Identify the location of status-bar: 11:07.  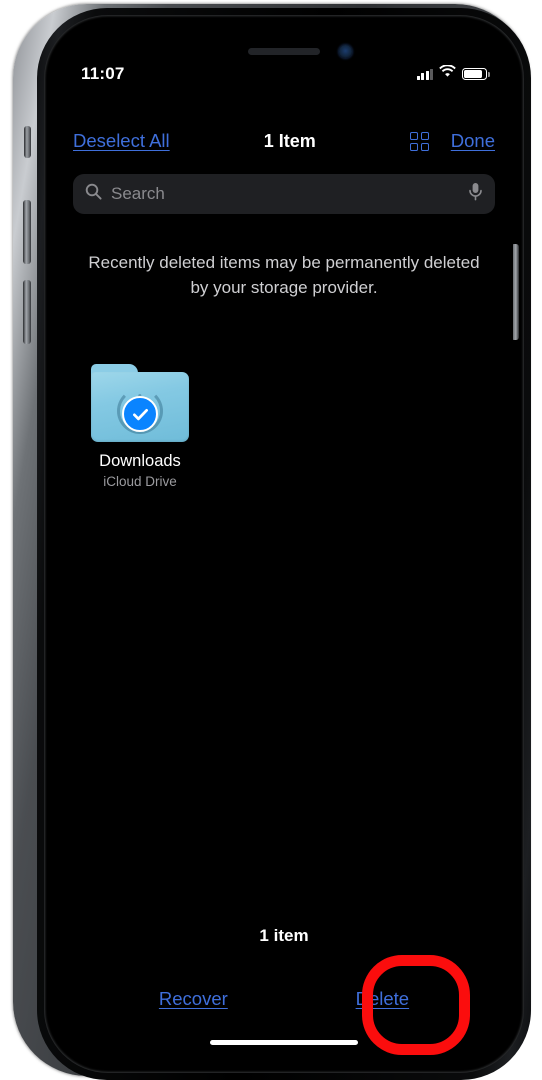
(284, 74).